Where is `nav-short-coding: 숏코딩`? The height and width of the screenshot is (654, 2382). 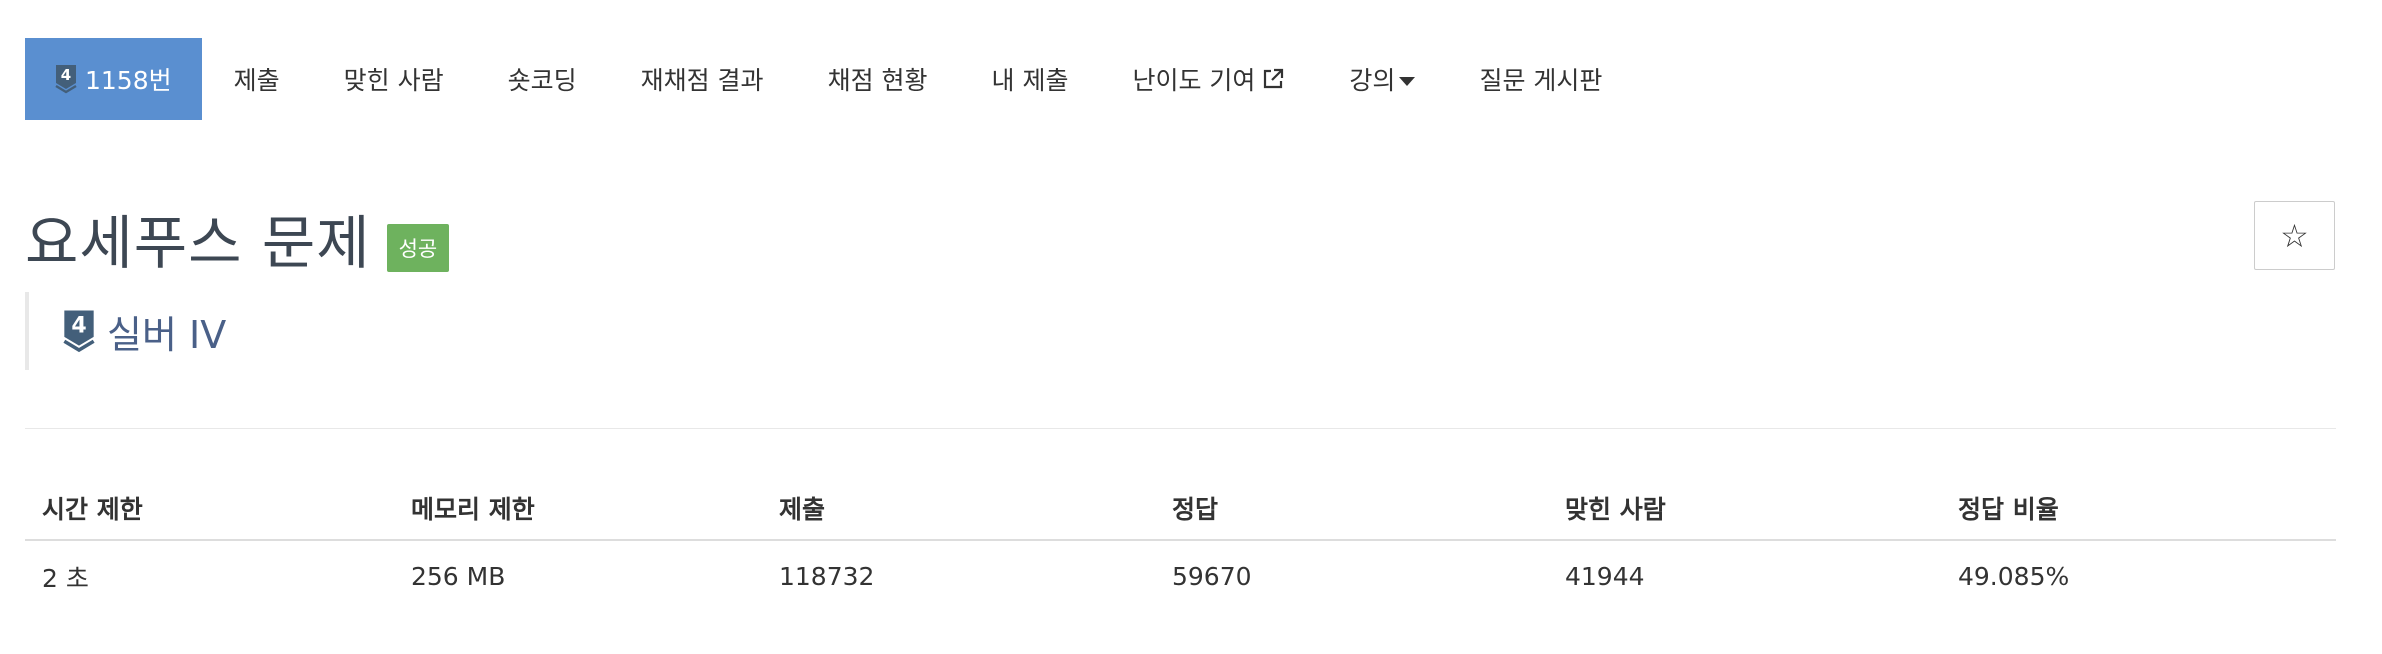
nav-short-coding: 숏코딩 is located at coordinates (542, 79).